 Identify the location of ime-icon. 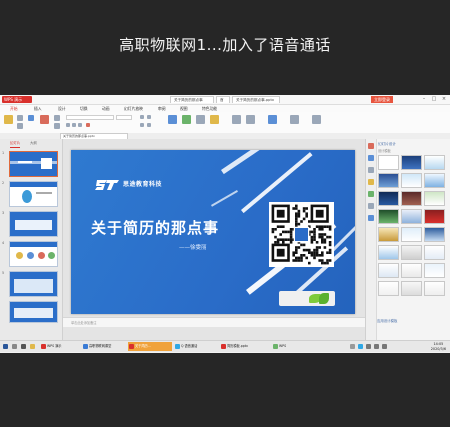
(384, 346).